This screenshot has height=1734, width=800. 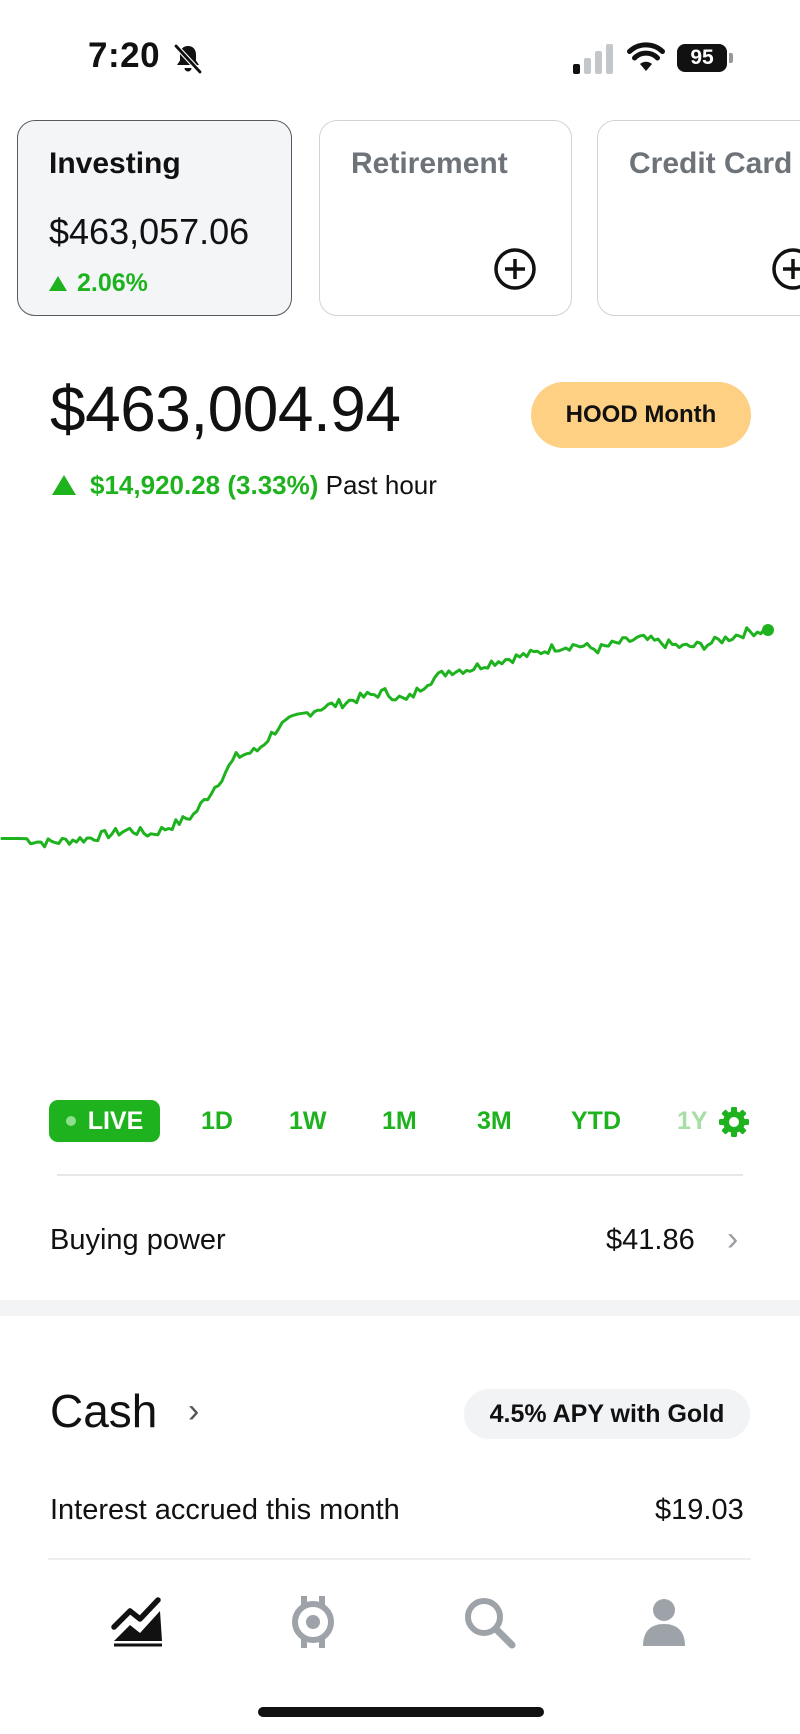 I want to click on portfolio-value: $463,004.94, so click(x=225, y=409).